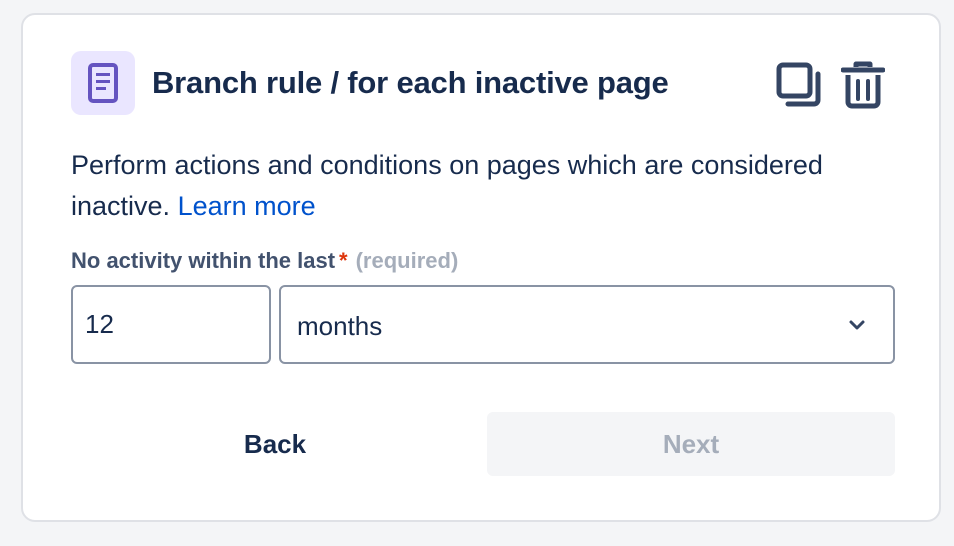 This screenshot has height=546, width=954. I want to click on back-button: Back, so click(275, 444).